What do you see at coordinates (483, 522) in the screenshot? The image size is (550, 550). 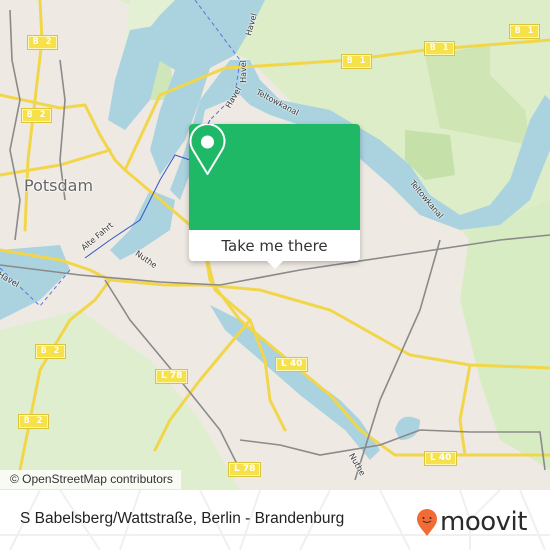 I see `moovit-wordmark: moovit` at bounding box center [483, 522].